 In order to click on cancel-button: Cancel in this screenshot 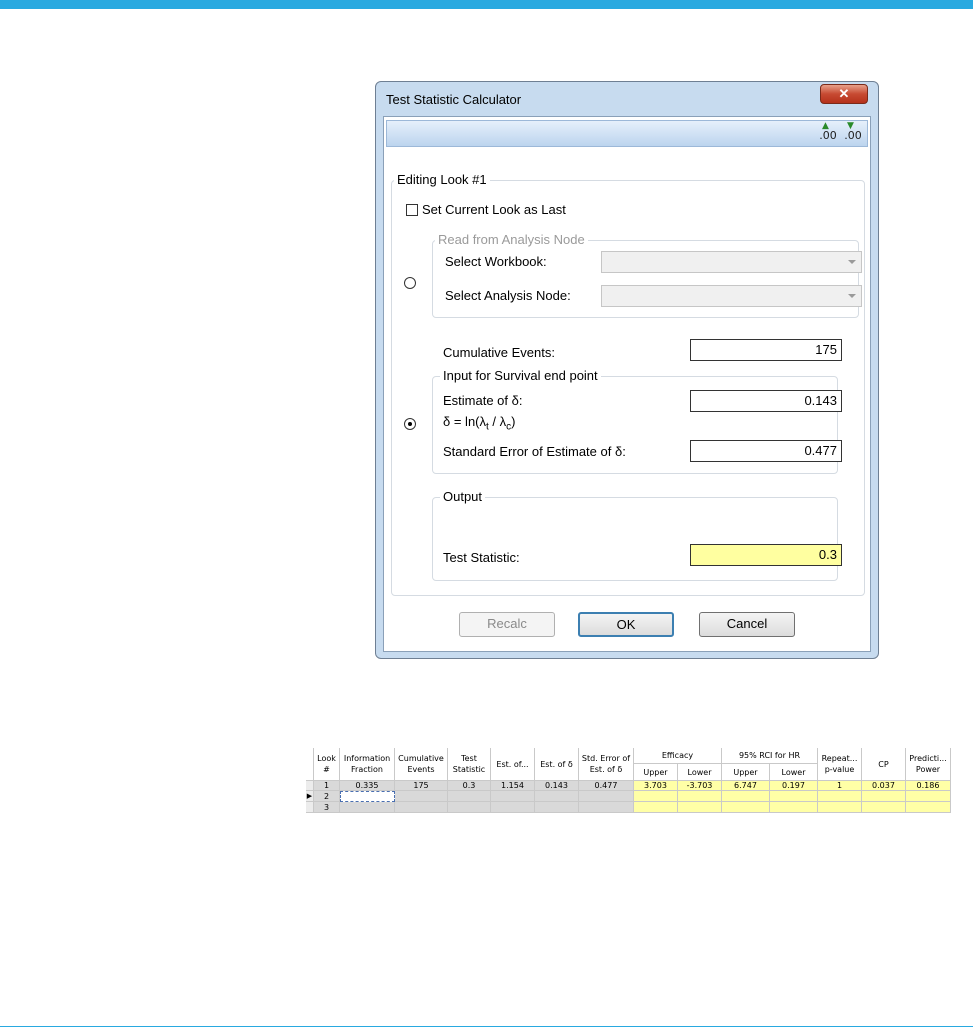, I will do `click(747, 624)`.